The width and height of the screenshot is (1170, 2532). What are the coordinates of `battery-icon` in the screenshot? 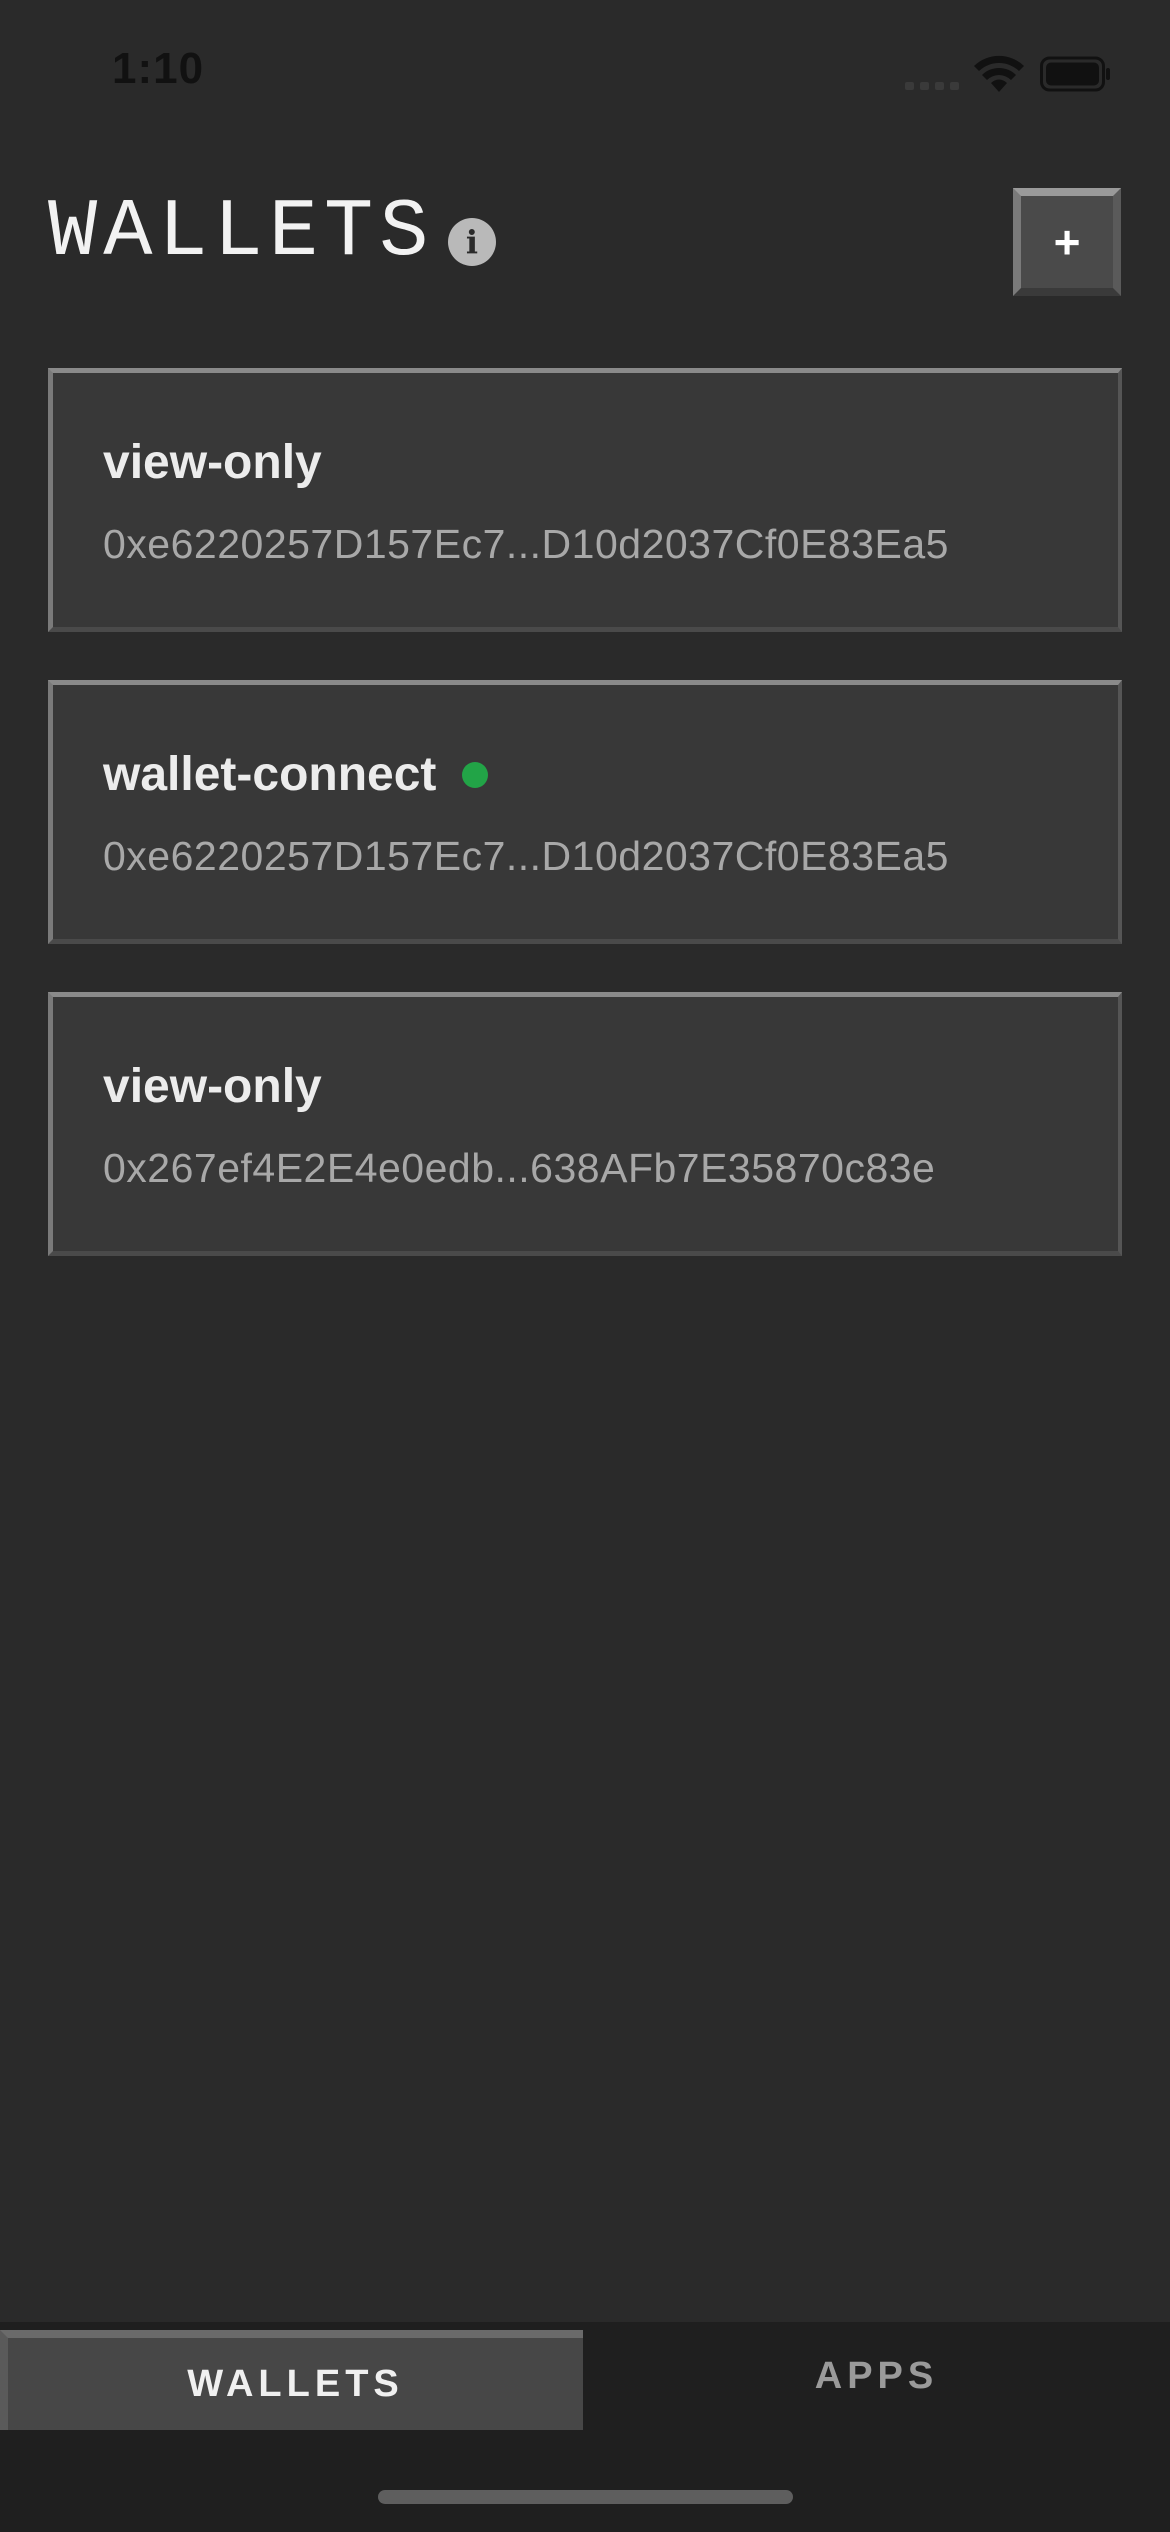 It's located at (1075, 74).